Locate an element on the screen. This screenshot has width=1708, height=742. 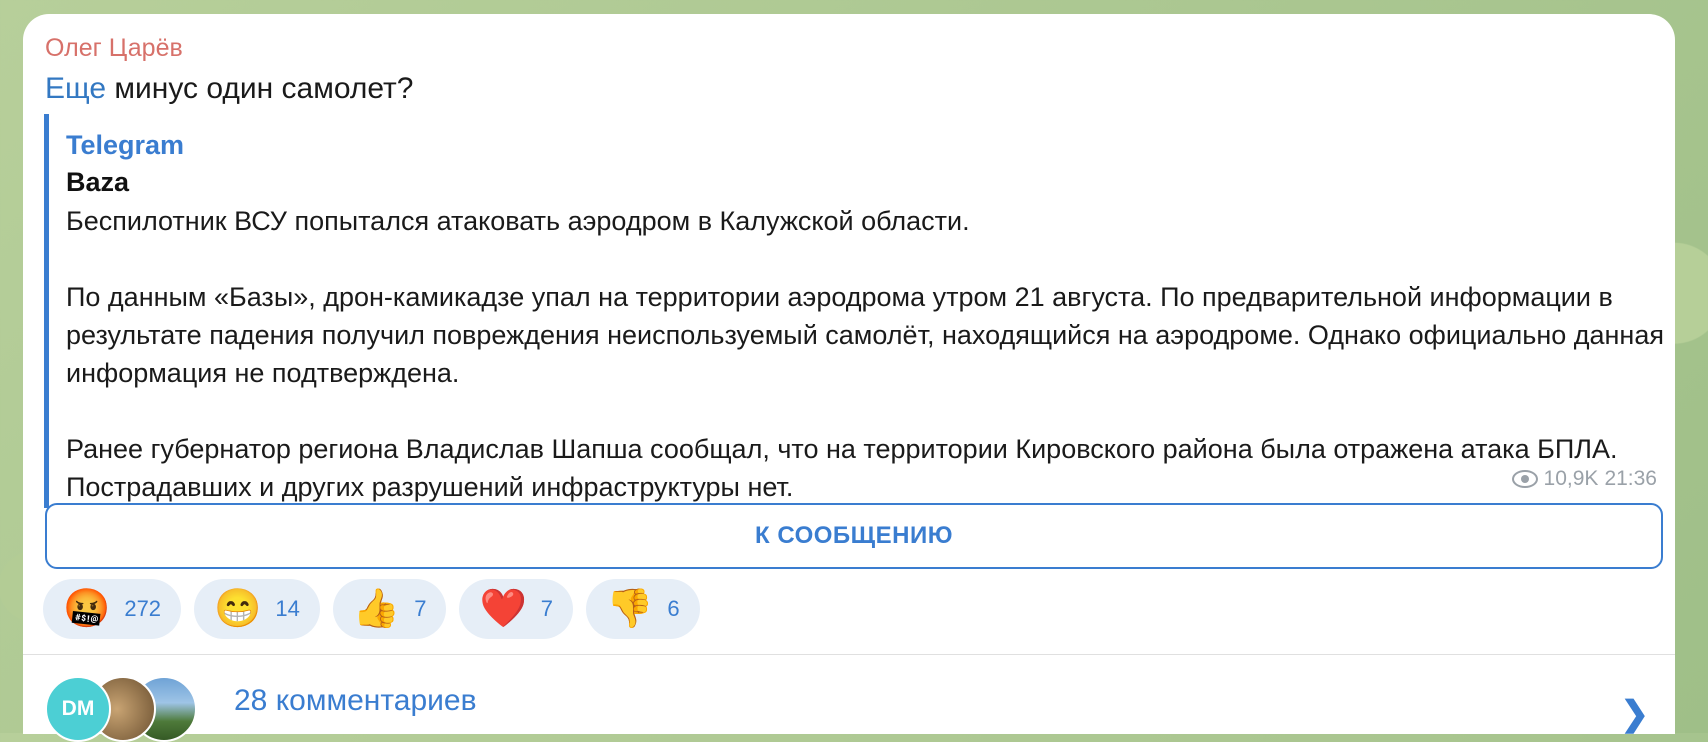
thumbs-down-icon: 👎 is located at coordinates (630, 609).